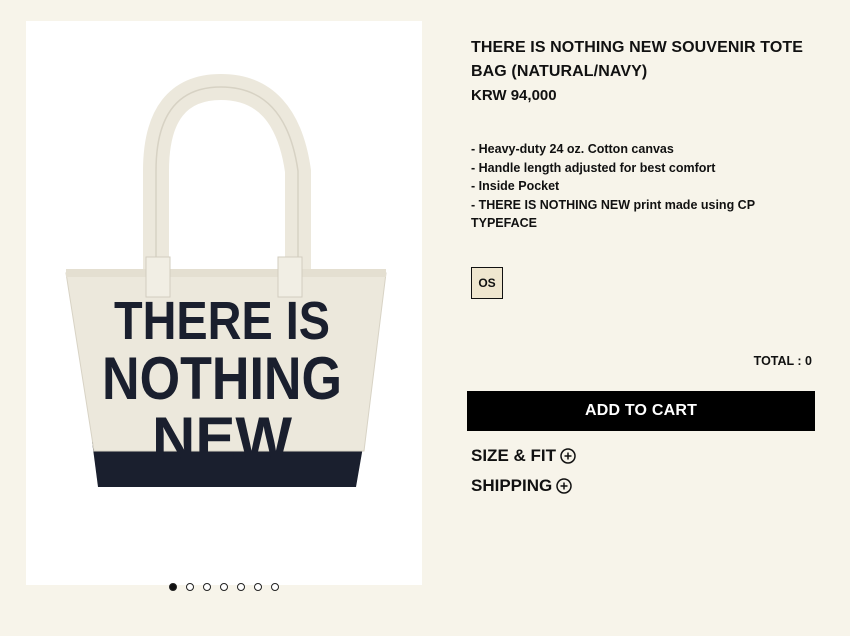 This screenshot has width=850, height=636. Describe the element at coordinates (226, 273) in the screenshot. I see `bag-rim` at that location.